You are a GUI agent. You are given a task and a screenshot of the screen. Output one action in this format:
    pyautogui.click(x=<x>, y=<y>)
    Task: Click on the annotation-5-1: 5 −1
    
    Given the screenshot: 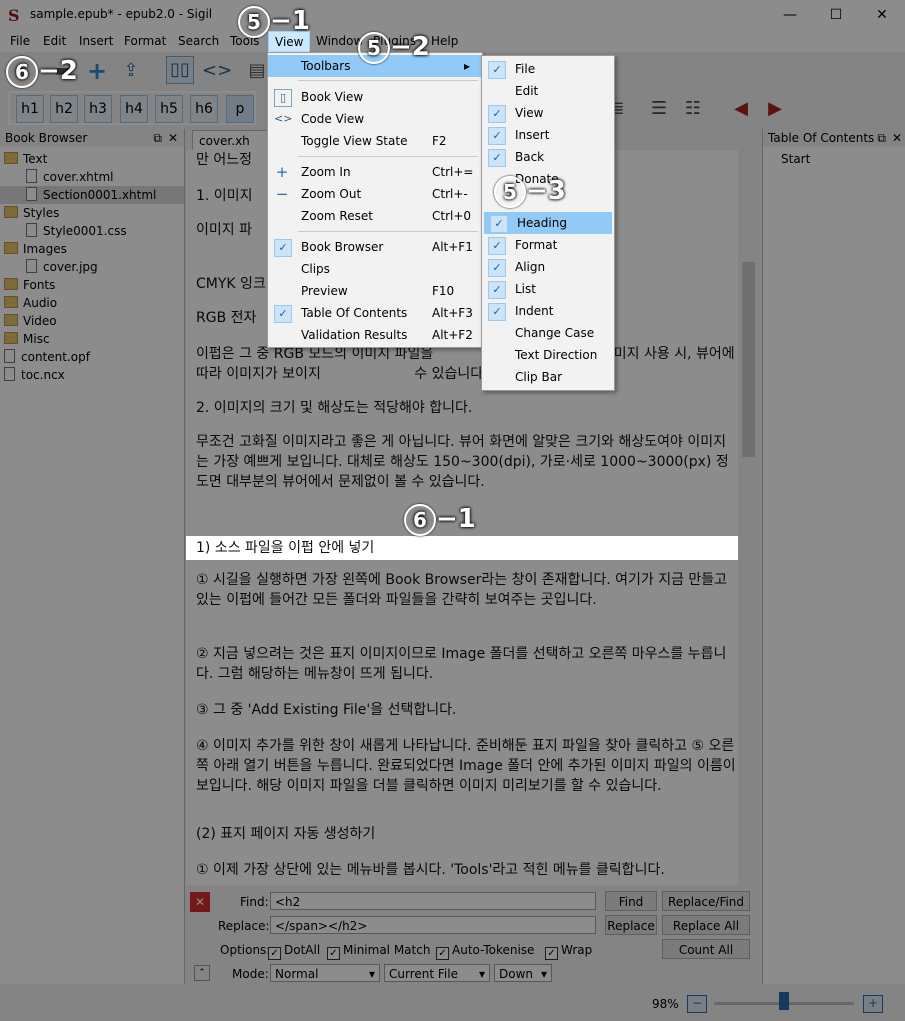 What is the action you would take?
    pyautogui.click(x=274, y=22)
    